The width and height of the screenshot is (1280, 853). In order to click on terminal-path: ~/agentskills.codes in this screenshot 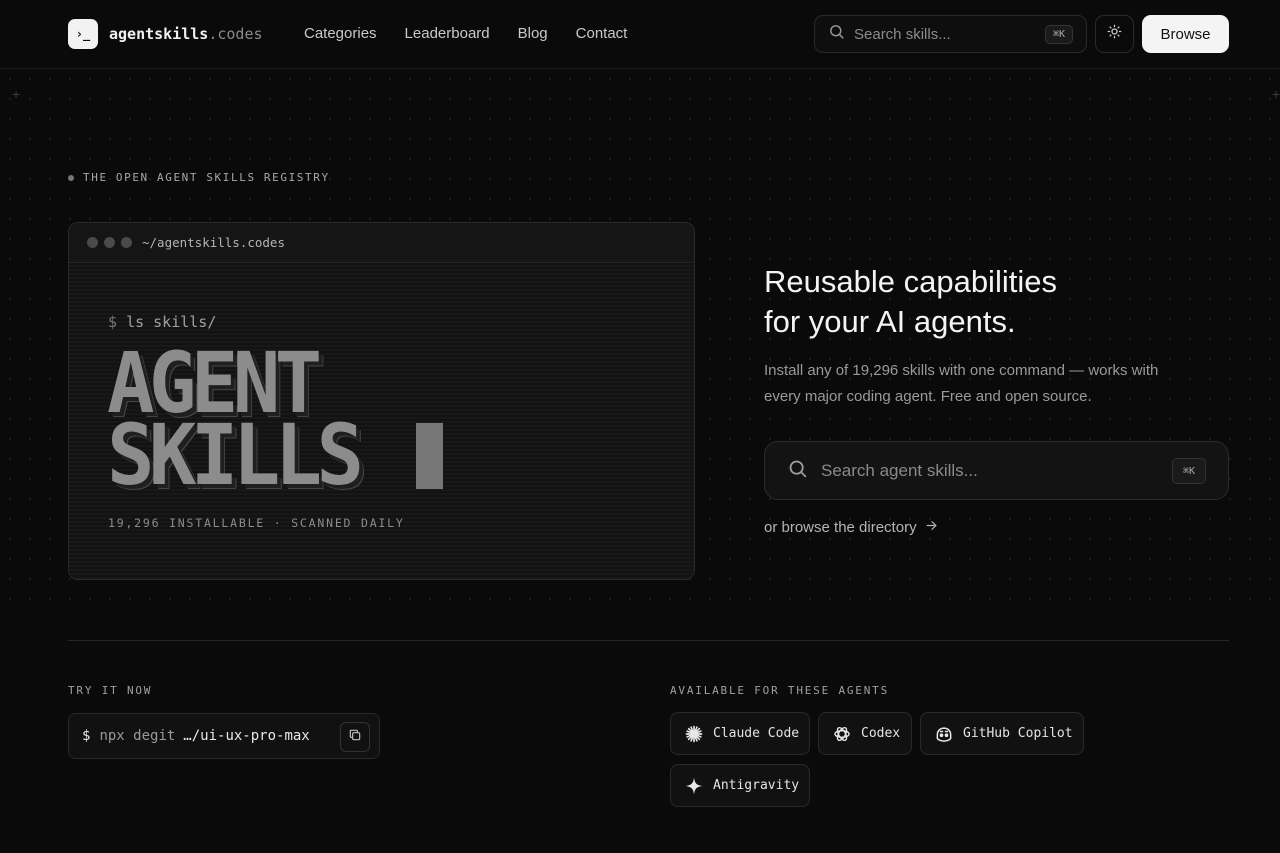, I will do `click(213, 242)`.